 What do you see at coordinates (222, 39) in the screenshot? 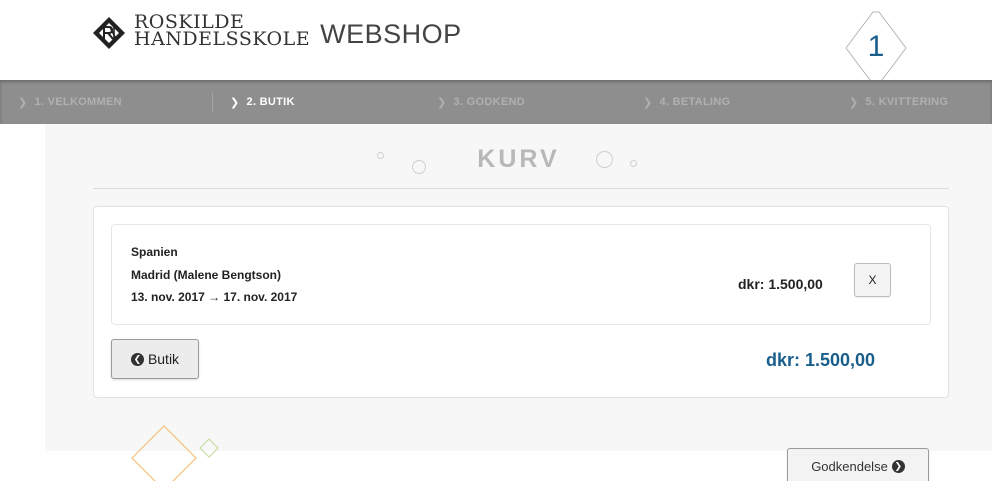
I see `school-name-line2: HANDELSSKOLE` at bounding box center [222, 39].